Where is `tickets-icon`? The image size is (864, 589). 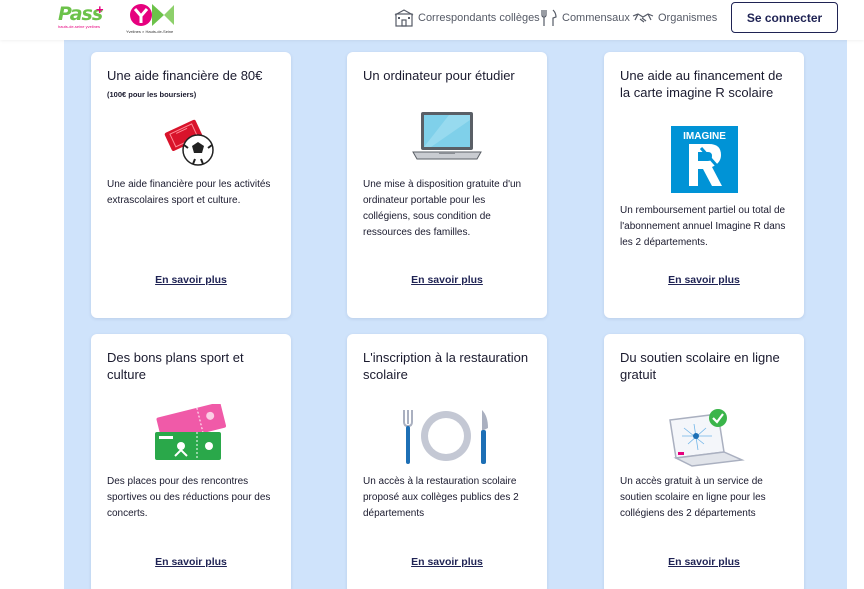
tickets-icon is located at coordinates (190, 432).